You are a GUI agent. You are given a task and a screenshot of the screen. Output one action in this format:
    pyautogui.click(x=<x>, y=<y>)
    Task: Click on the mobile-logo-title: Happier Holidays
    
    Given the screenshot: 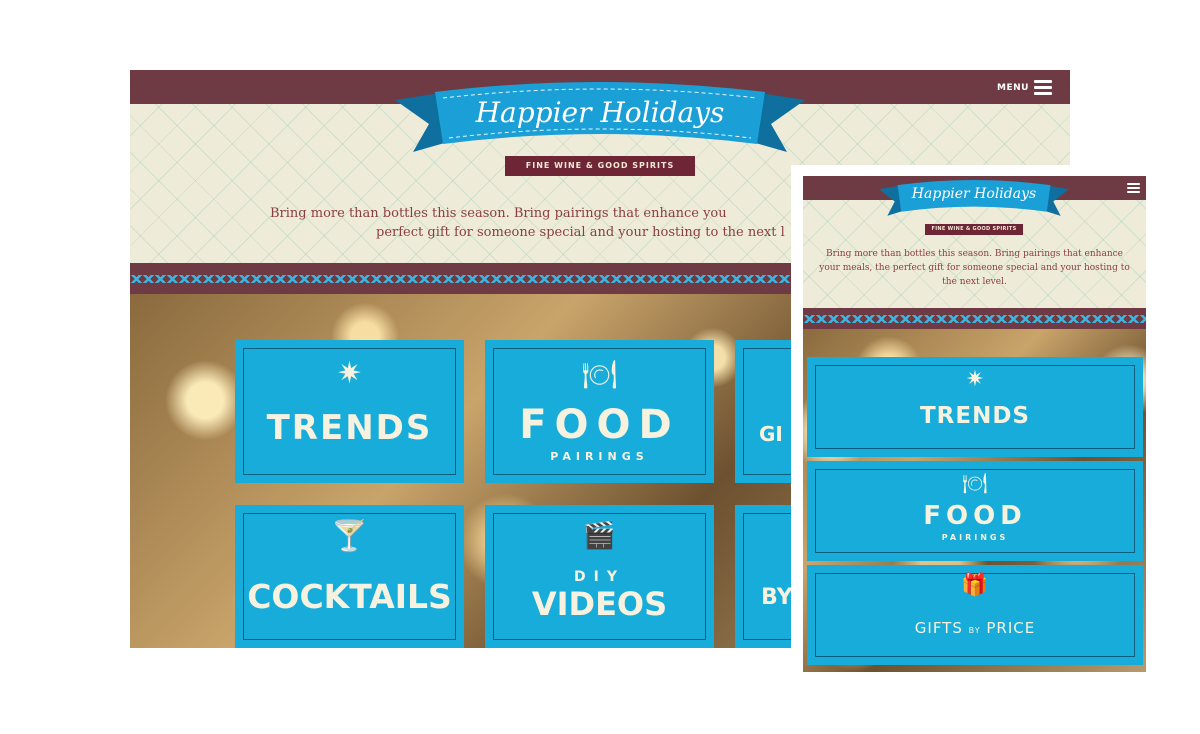 What is the action you would take?
    pyautogui.click(x=974, y=194)
    